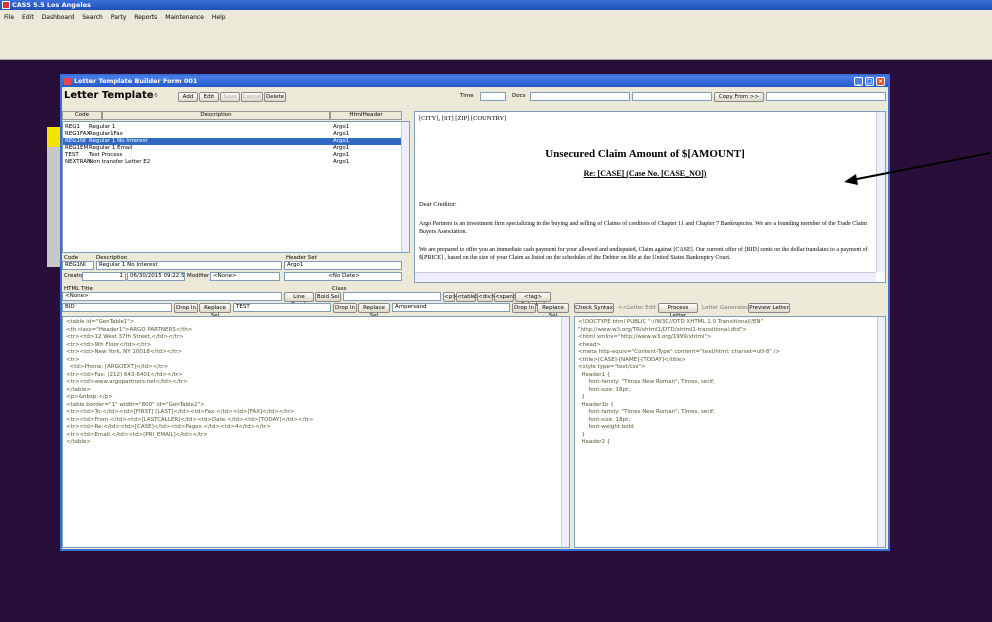 The width and height of the screenshot is (992, 622). What do you see at coordinates (51, 5) in the screenshot?
I see `app-title: CASS 5.5 Los Angeles` at bounding box center [51, 5].